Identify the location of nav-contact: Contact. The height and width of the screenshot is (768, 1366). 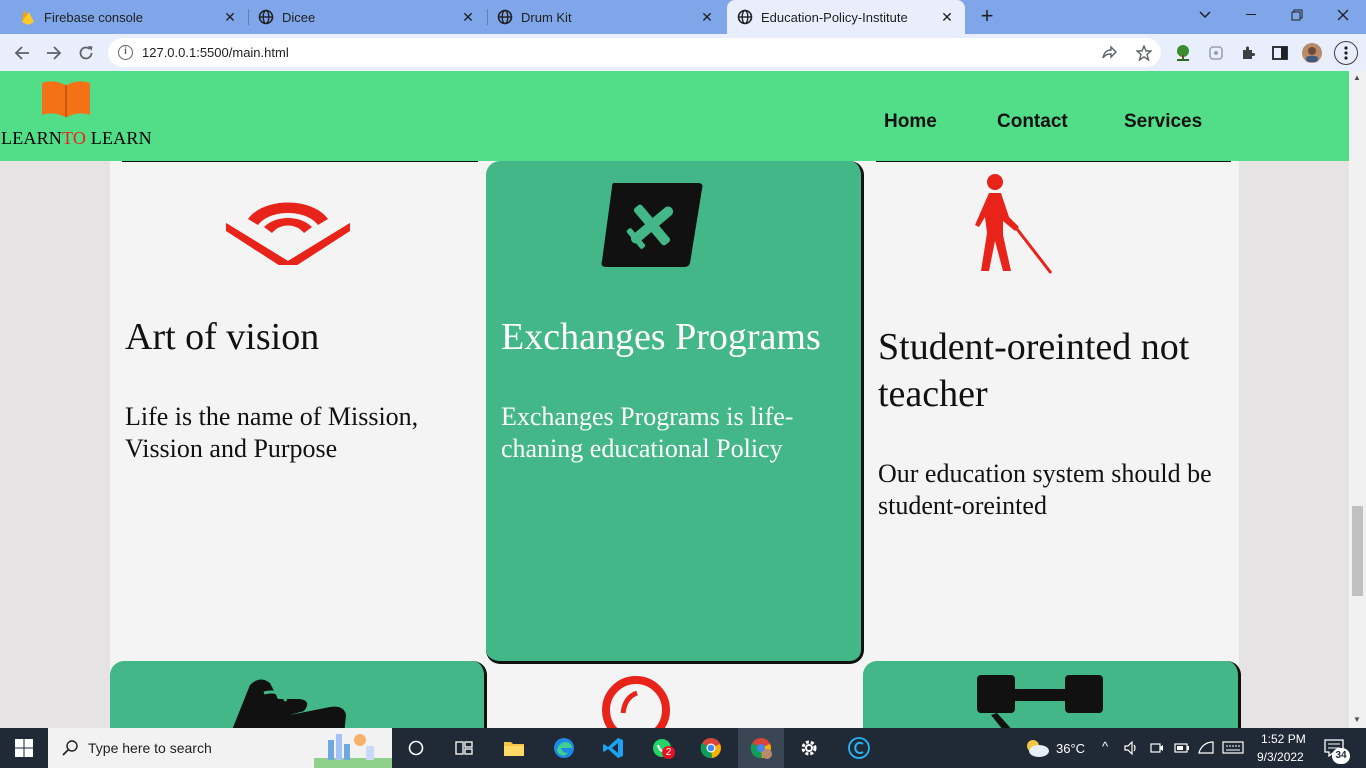
(1032, 122).